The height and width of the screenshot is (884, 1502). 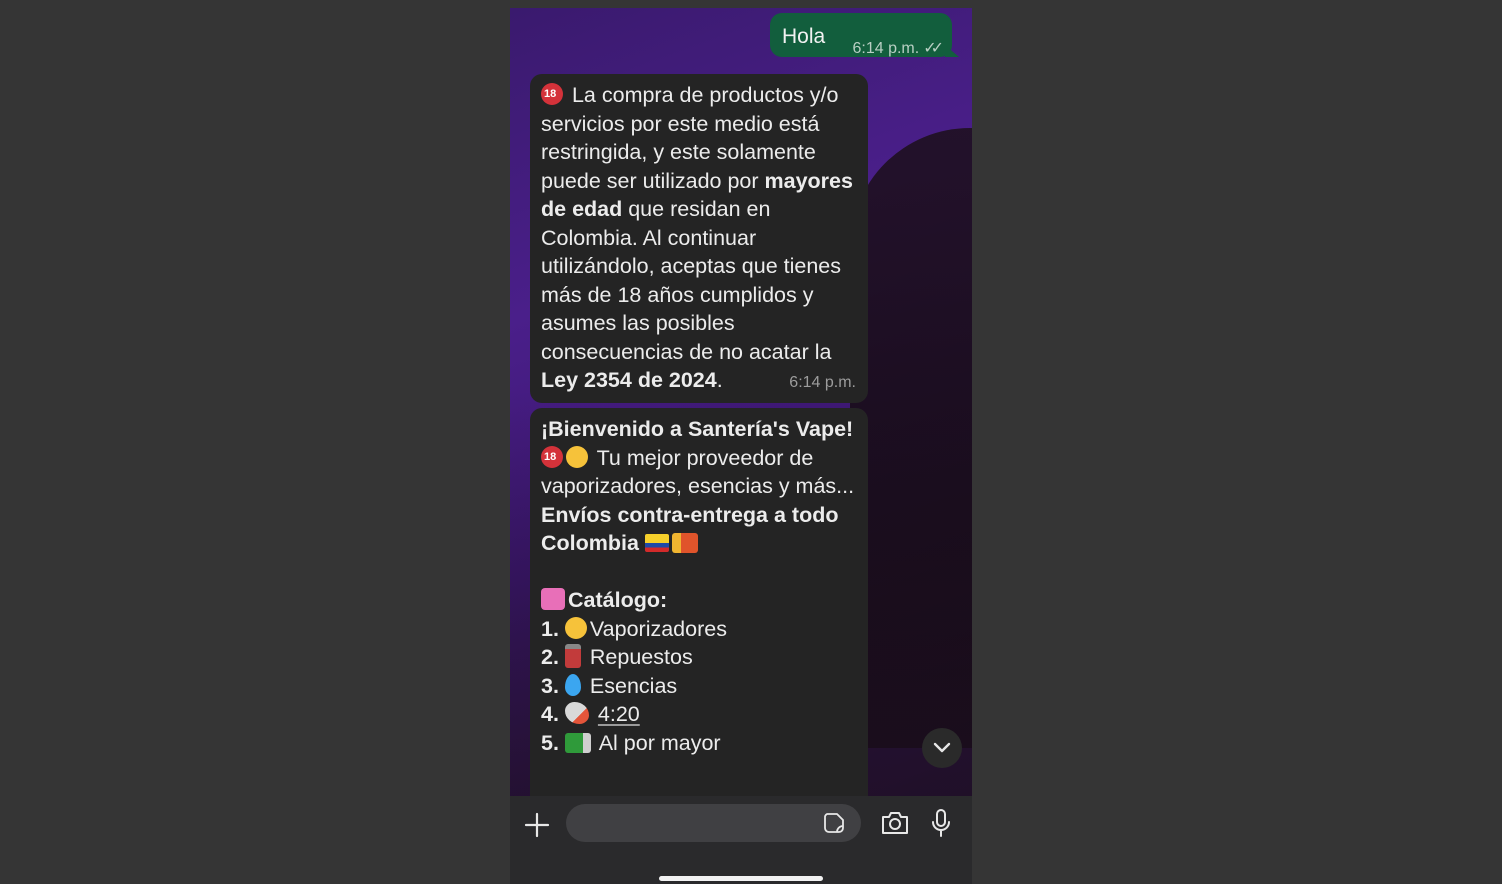 I want to click on scroll-to-bottom-button, so click(x=942, y=748).